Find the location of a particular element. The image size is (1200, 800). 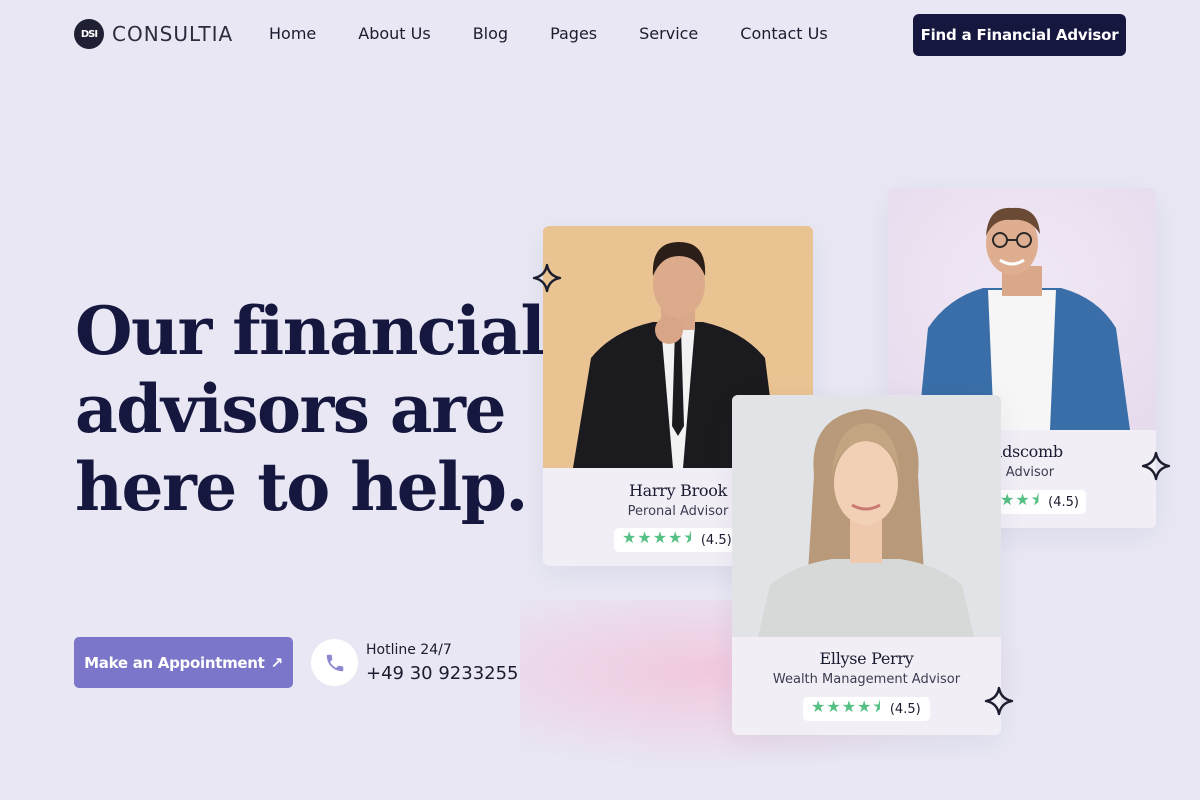

nav-contact-us: Contact Us is located at coordinates (783, 33).